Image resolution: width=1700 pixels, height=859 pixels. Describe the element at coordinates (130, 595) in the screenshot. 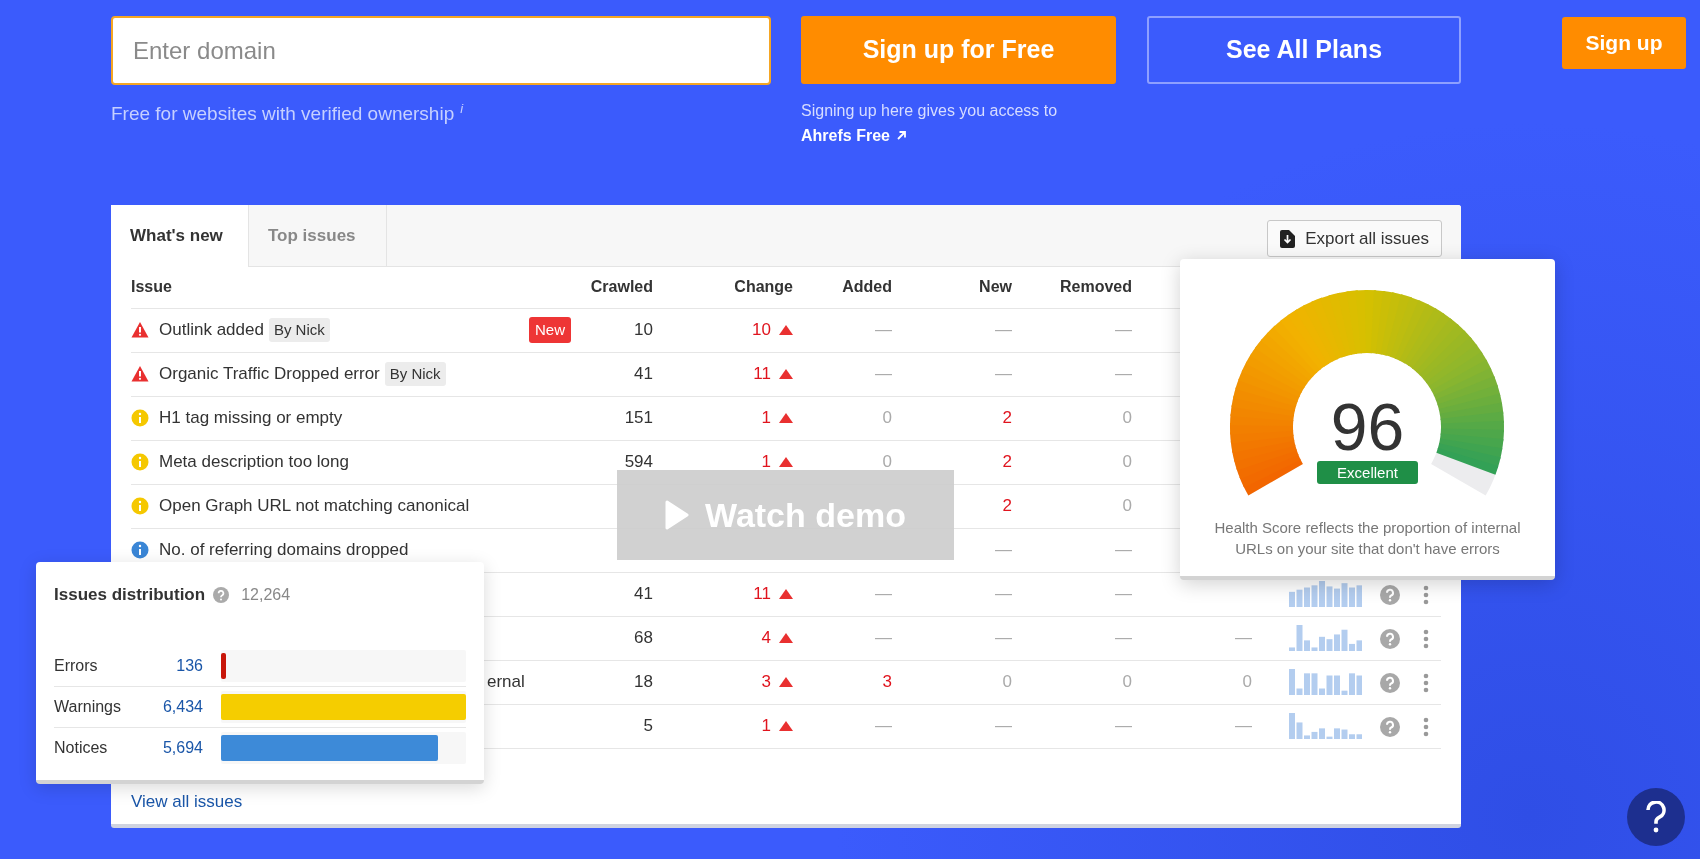

I see `card-title: Issues distribution` at that location.